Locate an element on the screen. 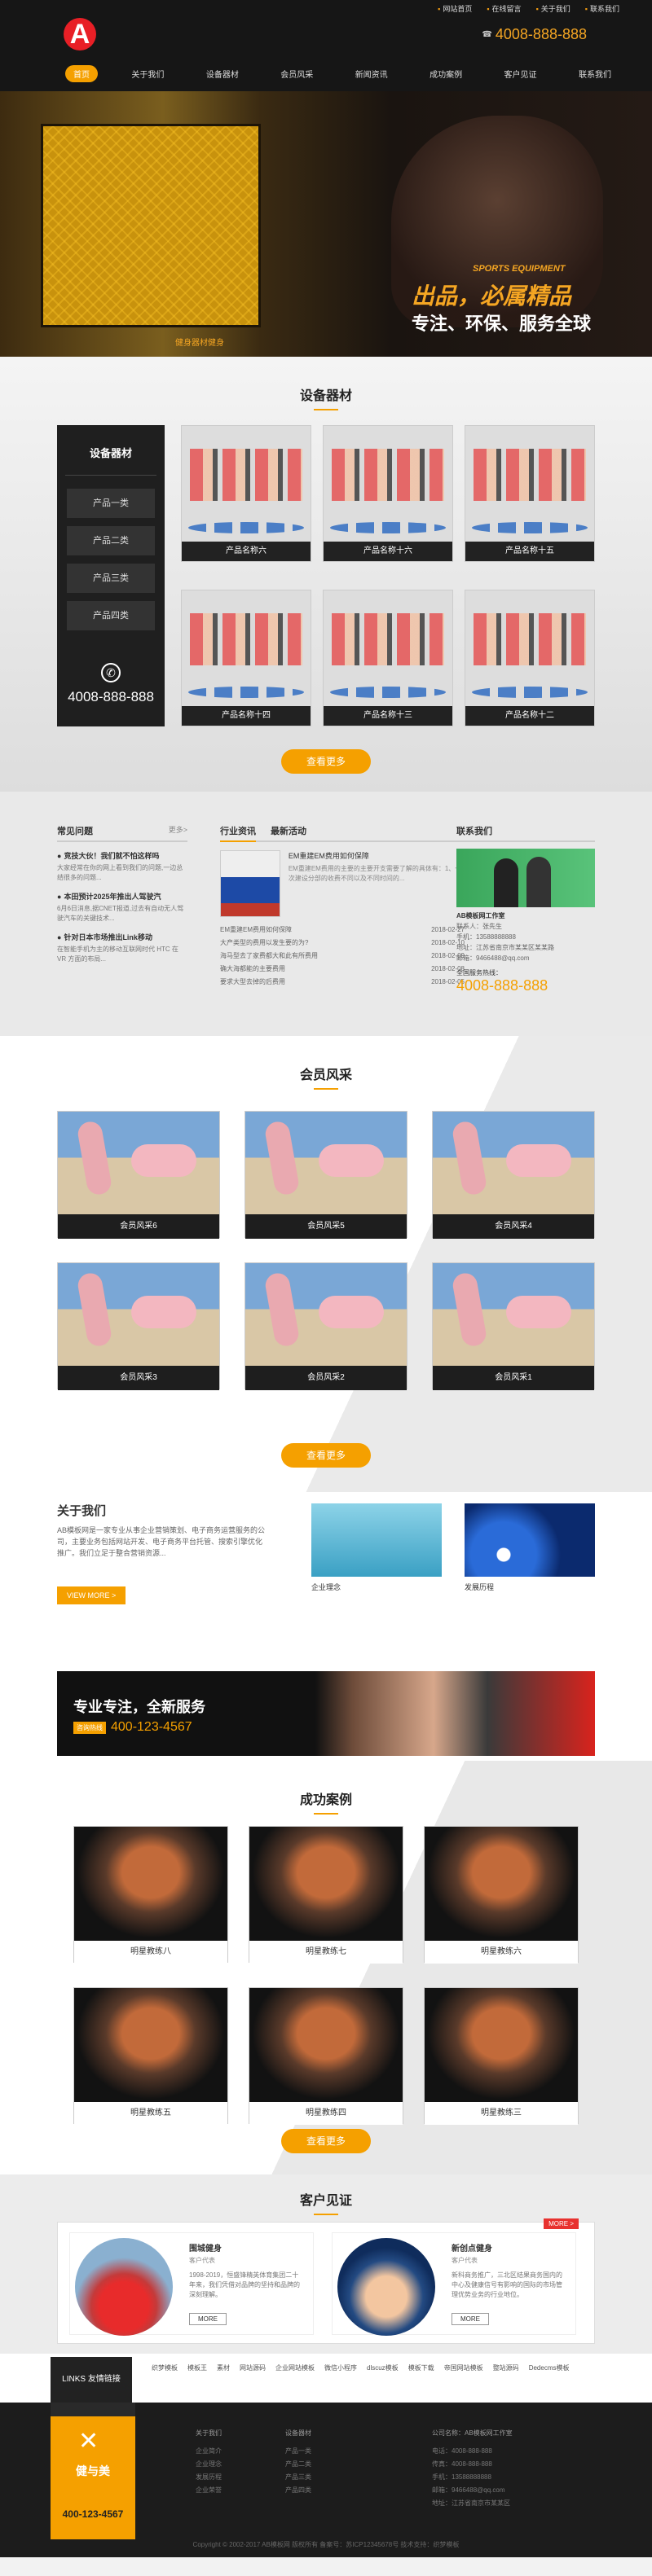 The height and width of the screenshot is (2576, 652). case-caption: 明星教练三 is located at coordinates (501, 2113).